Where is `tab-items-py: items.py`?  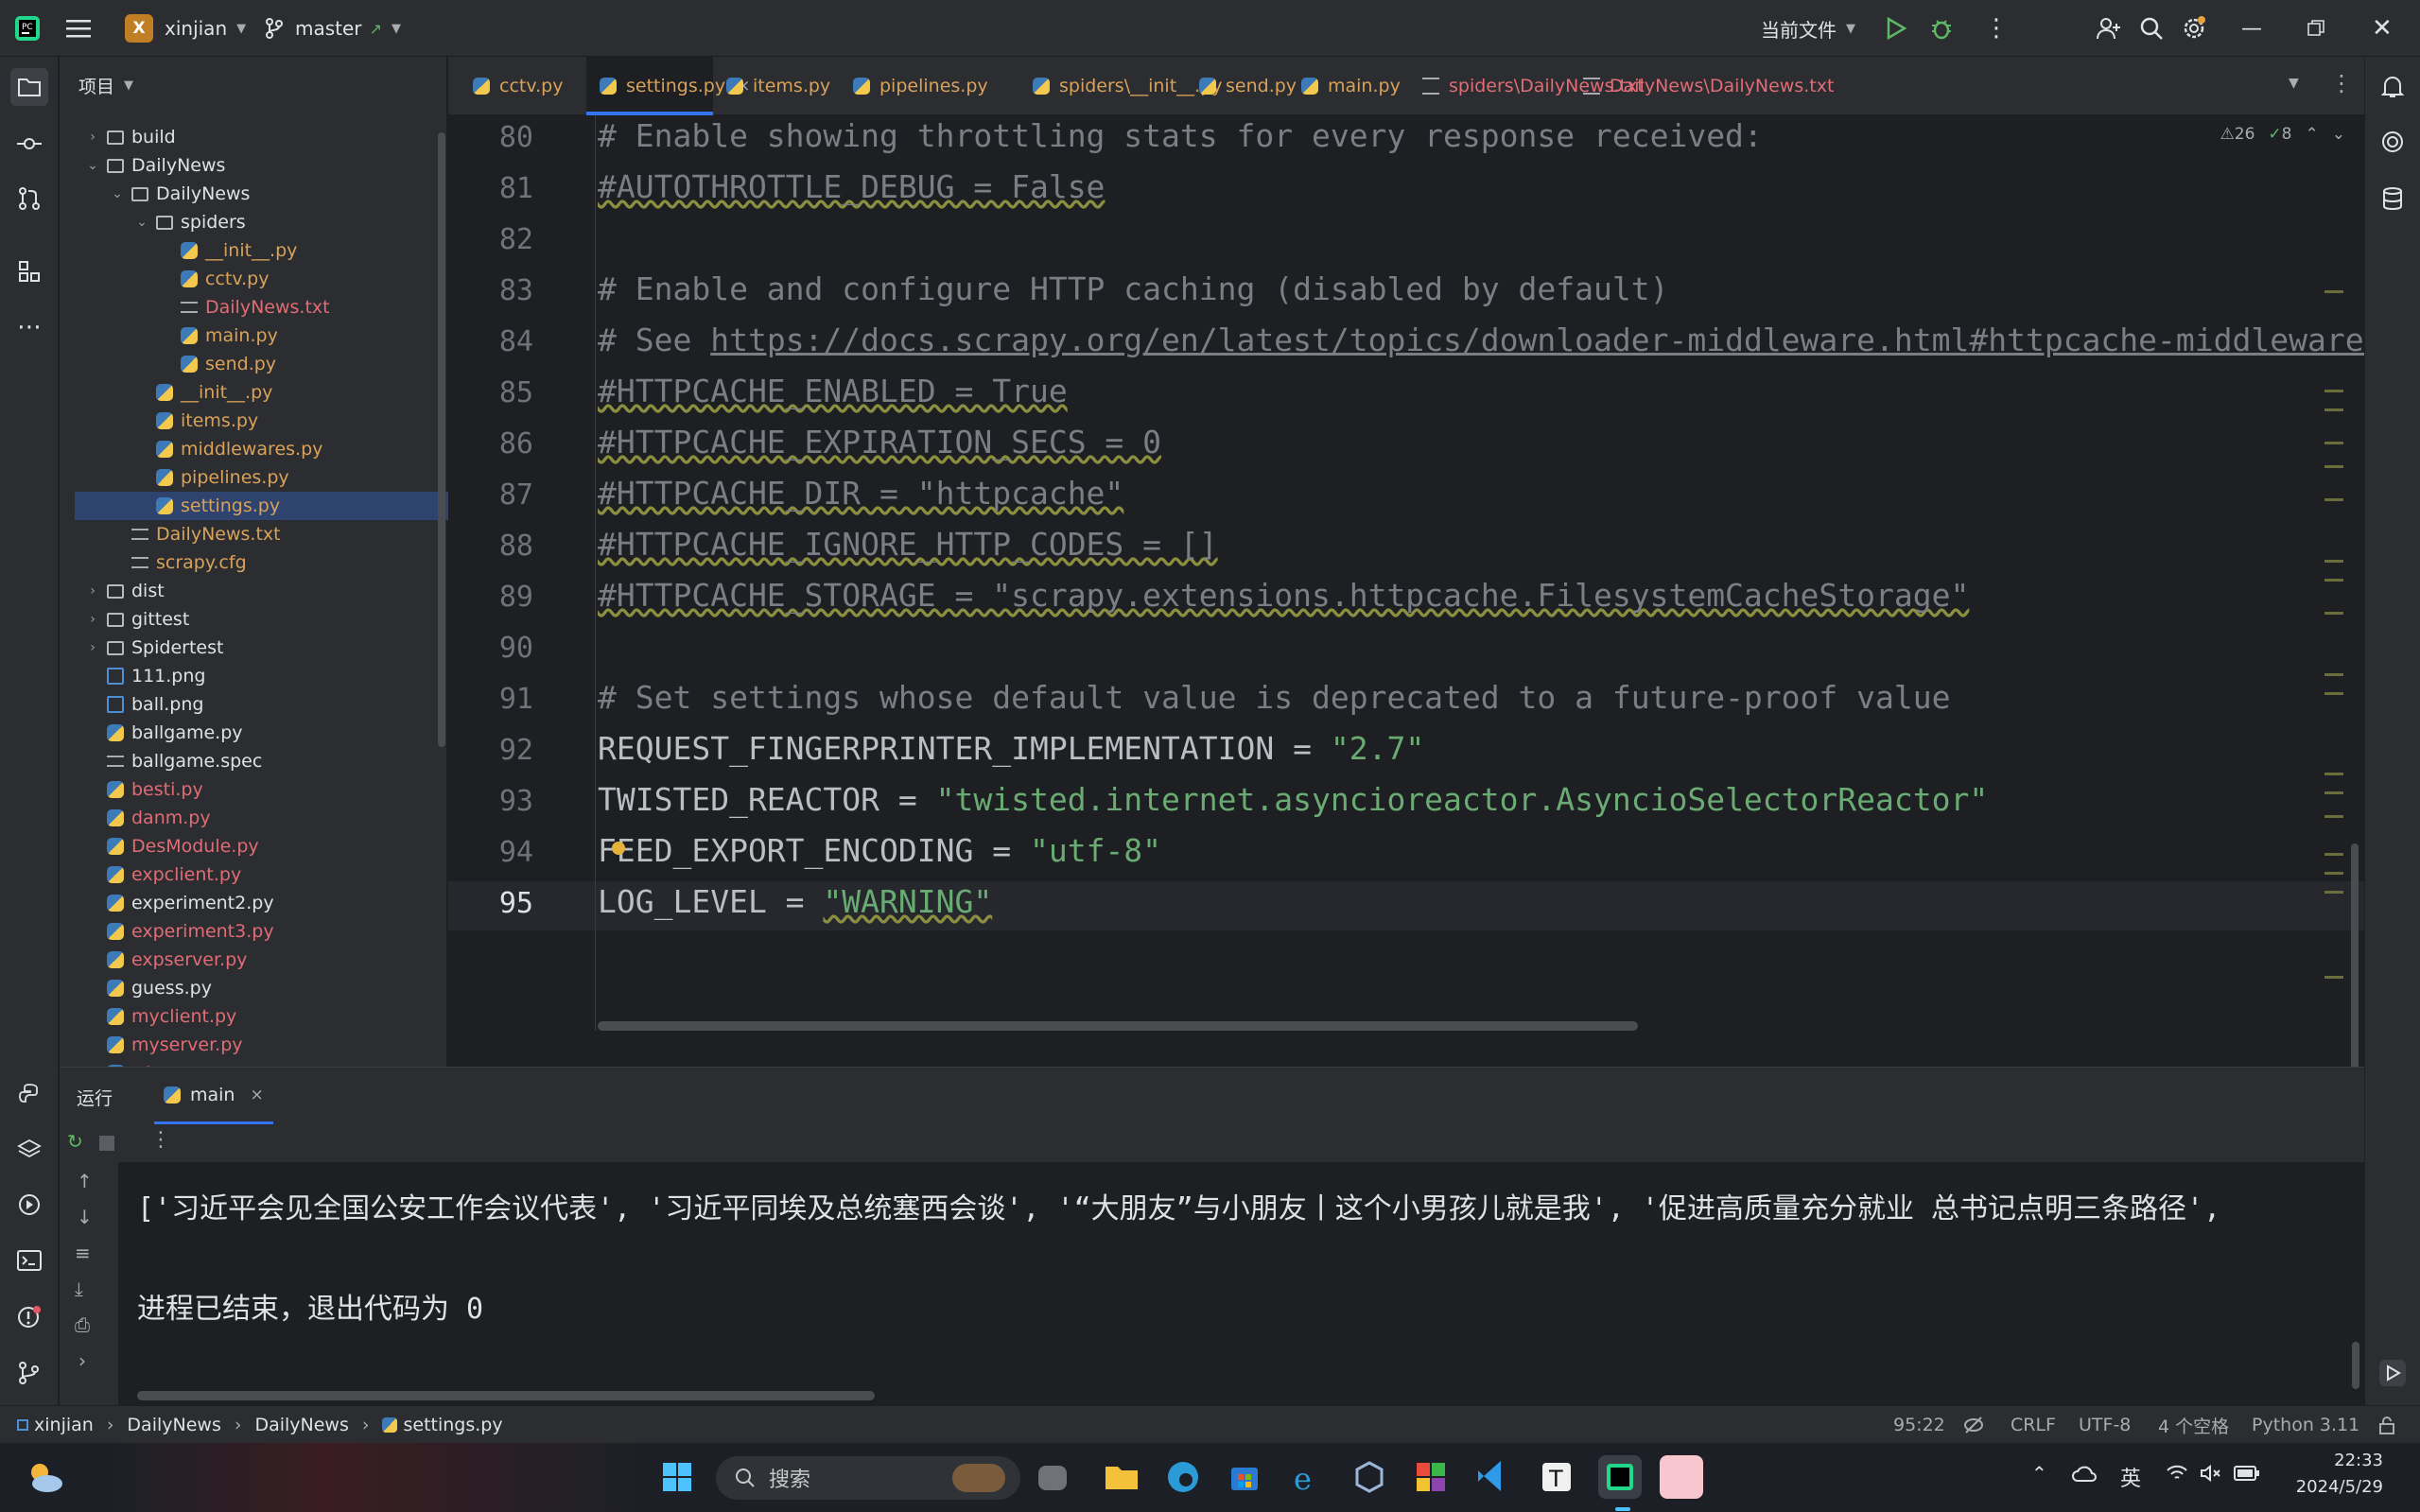
tab-items-py: items.py is located at coordinates (776, 86).